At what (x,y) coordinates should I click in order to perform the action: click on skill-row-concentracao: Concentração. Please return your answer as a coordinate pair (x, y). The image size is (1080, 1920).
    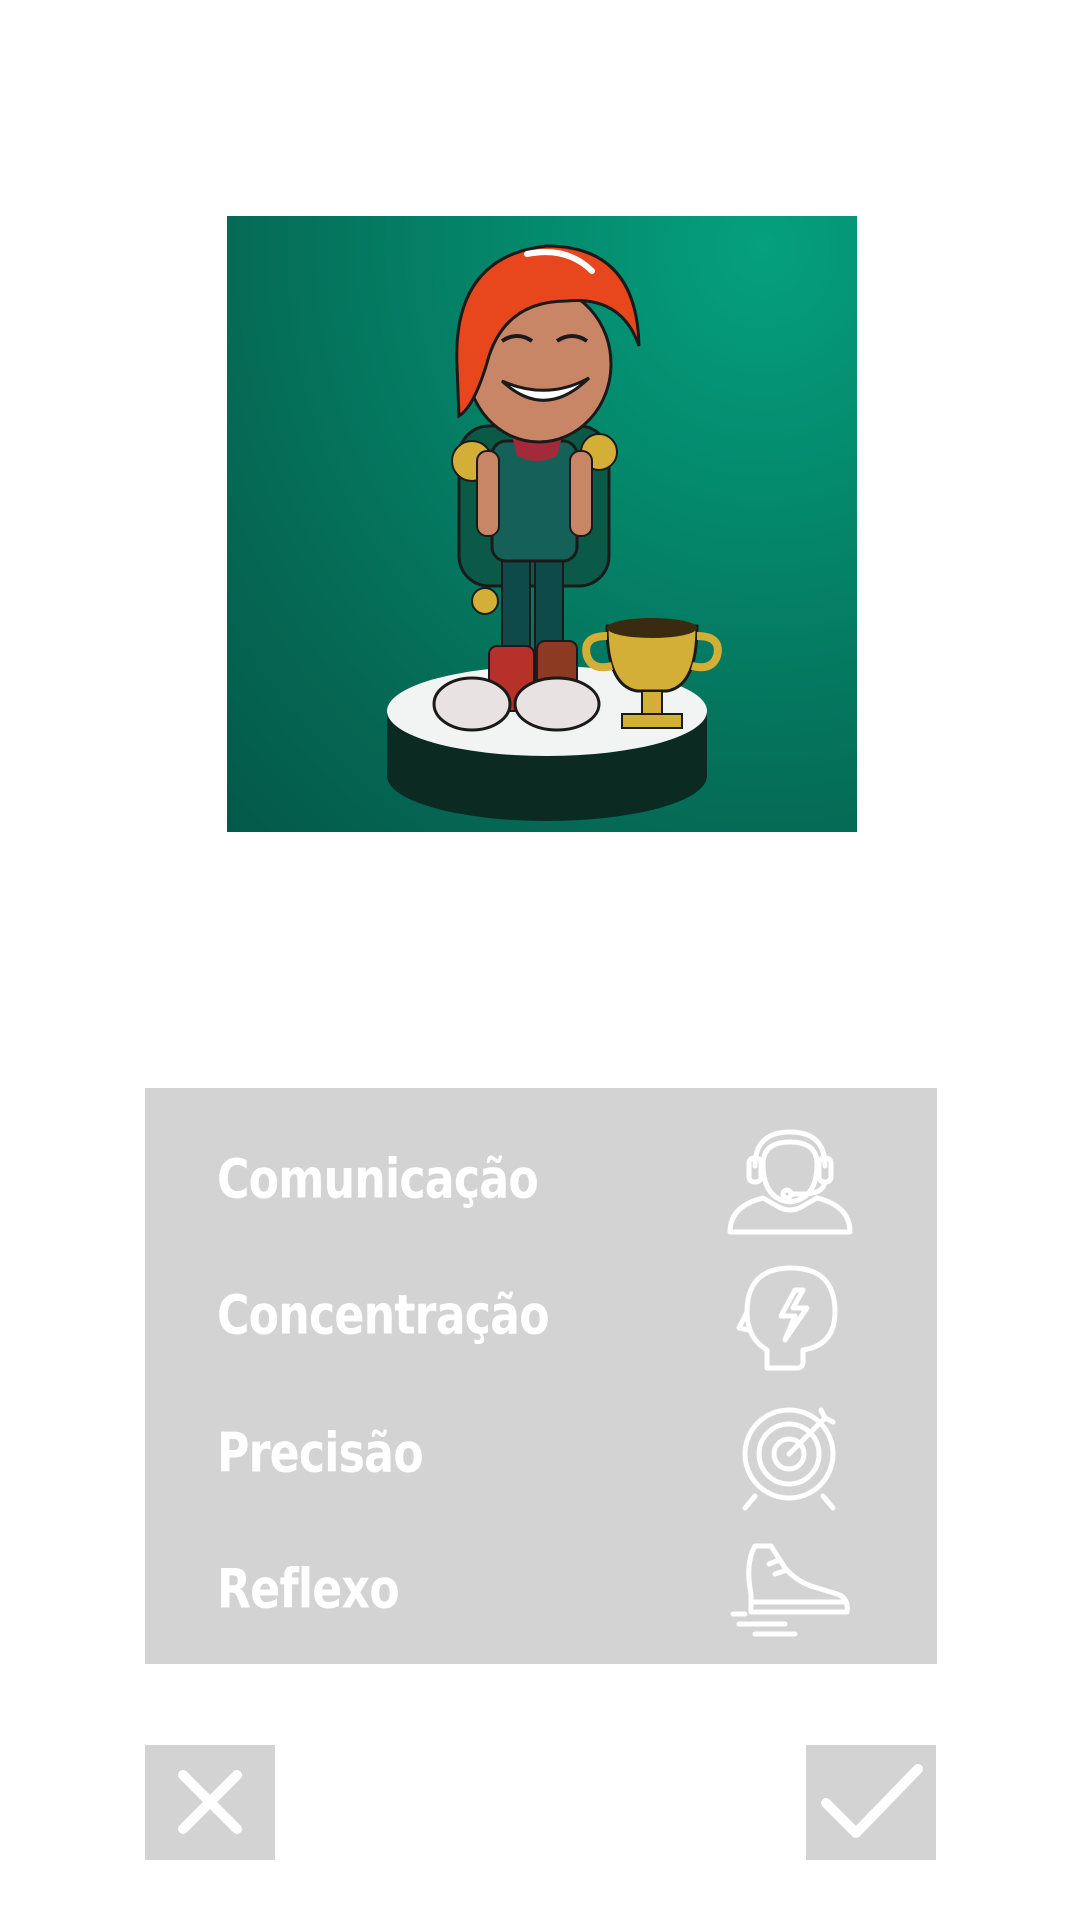
    Looking at the image, I should click on (541, 1315).